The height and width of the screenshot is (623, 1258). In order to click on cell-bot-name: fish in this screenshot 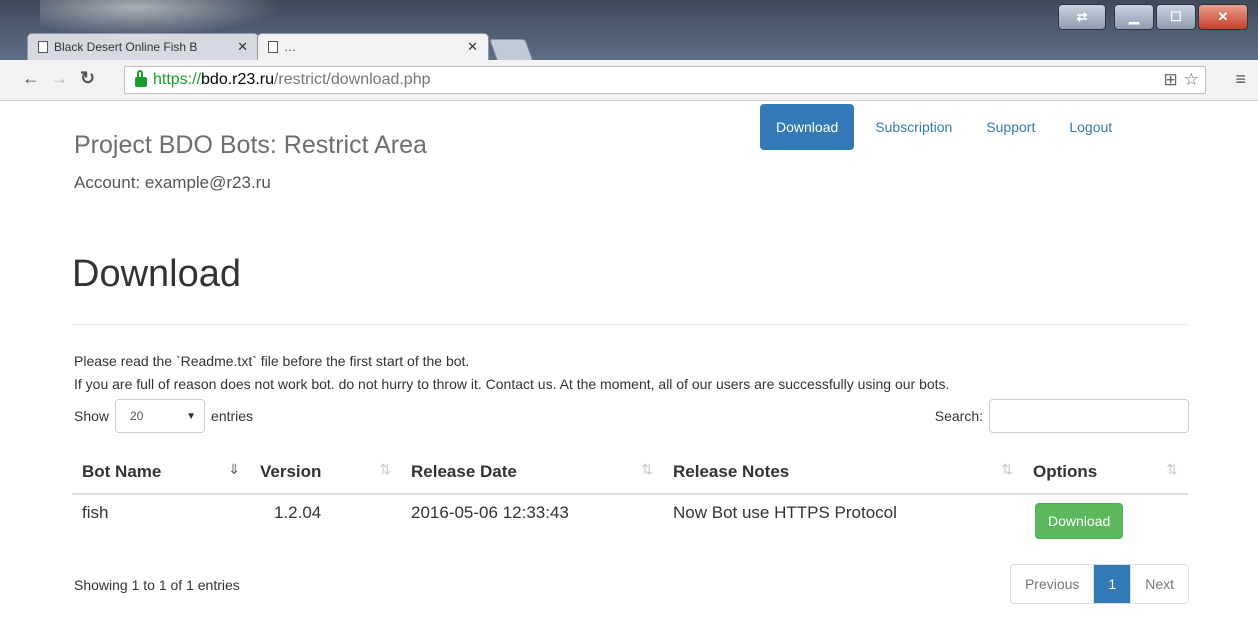, I will do `click(95, 512)`.